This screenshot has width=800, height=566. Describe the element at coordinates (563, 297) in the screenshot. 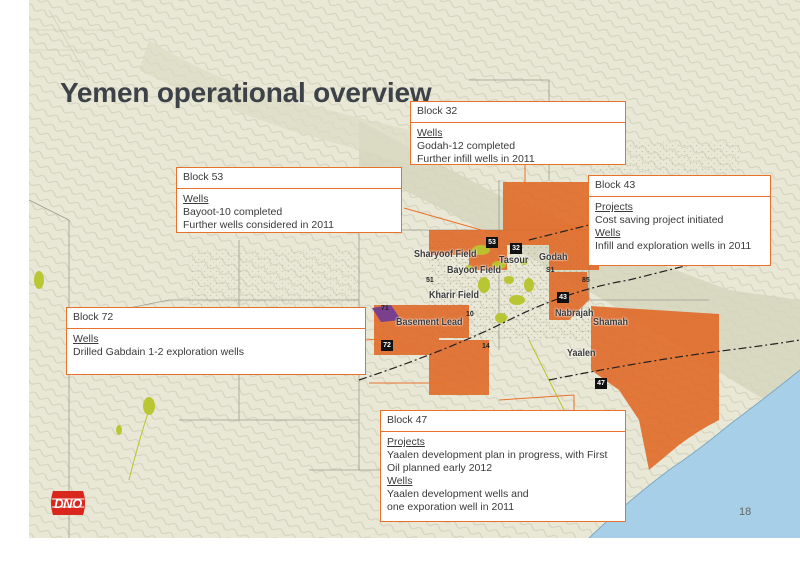

I see `block-tag-43: 43` at that location.